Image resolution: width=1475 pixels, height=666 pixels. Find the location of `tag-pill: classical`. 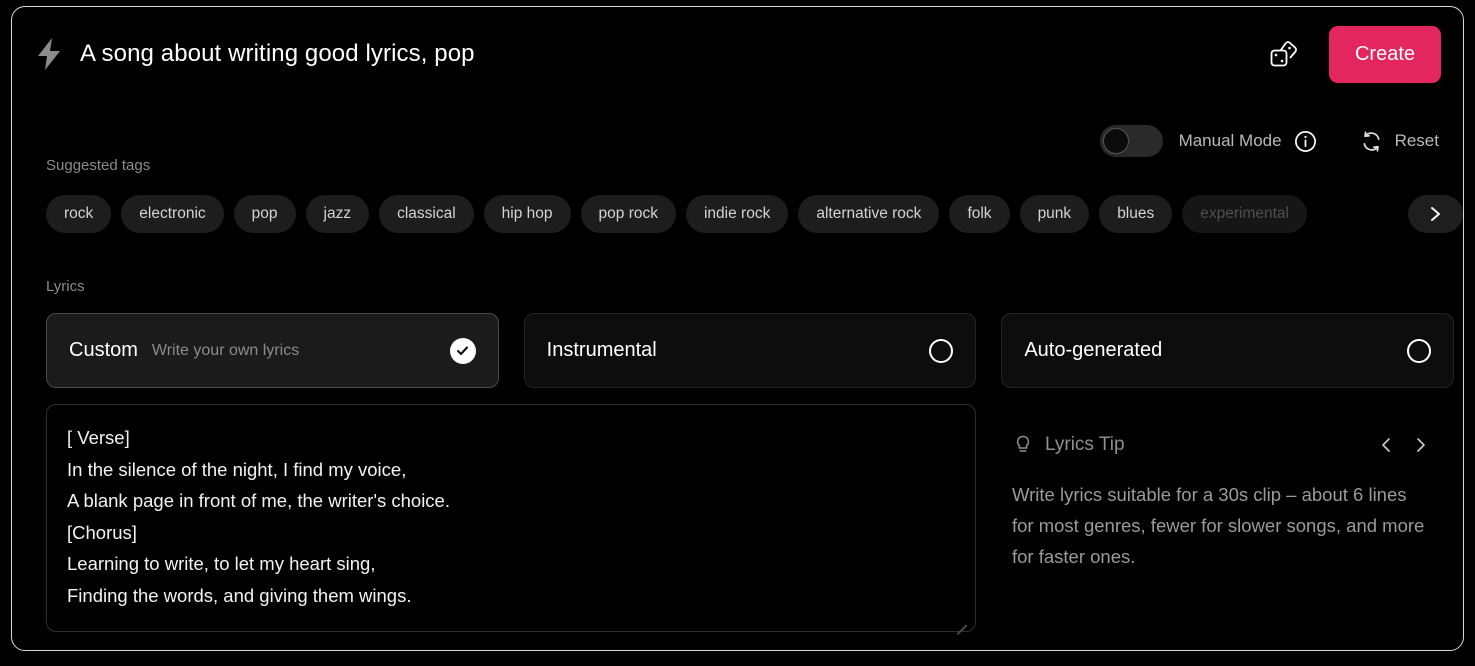

tag-pill: classical is located at coordinates (426, 214).